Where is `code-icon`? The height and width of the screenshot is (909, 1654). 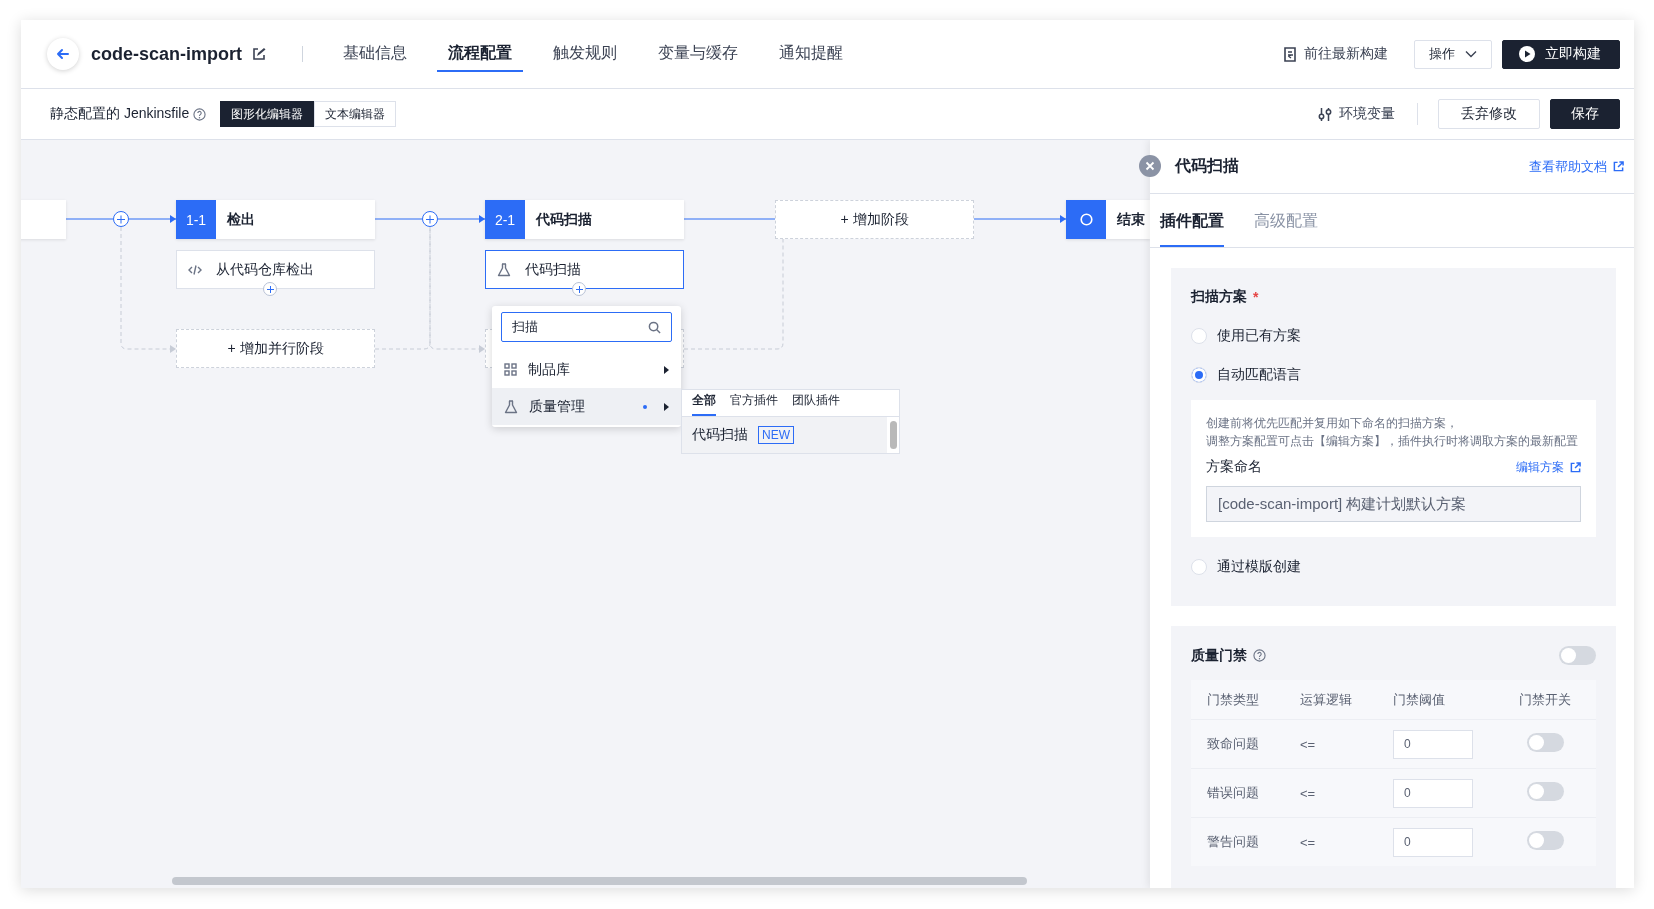
code-icon is located at coordinates (195, 269).